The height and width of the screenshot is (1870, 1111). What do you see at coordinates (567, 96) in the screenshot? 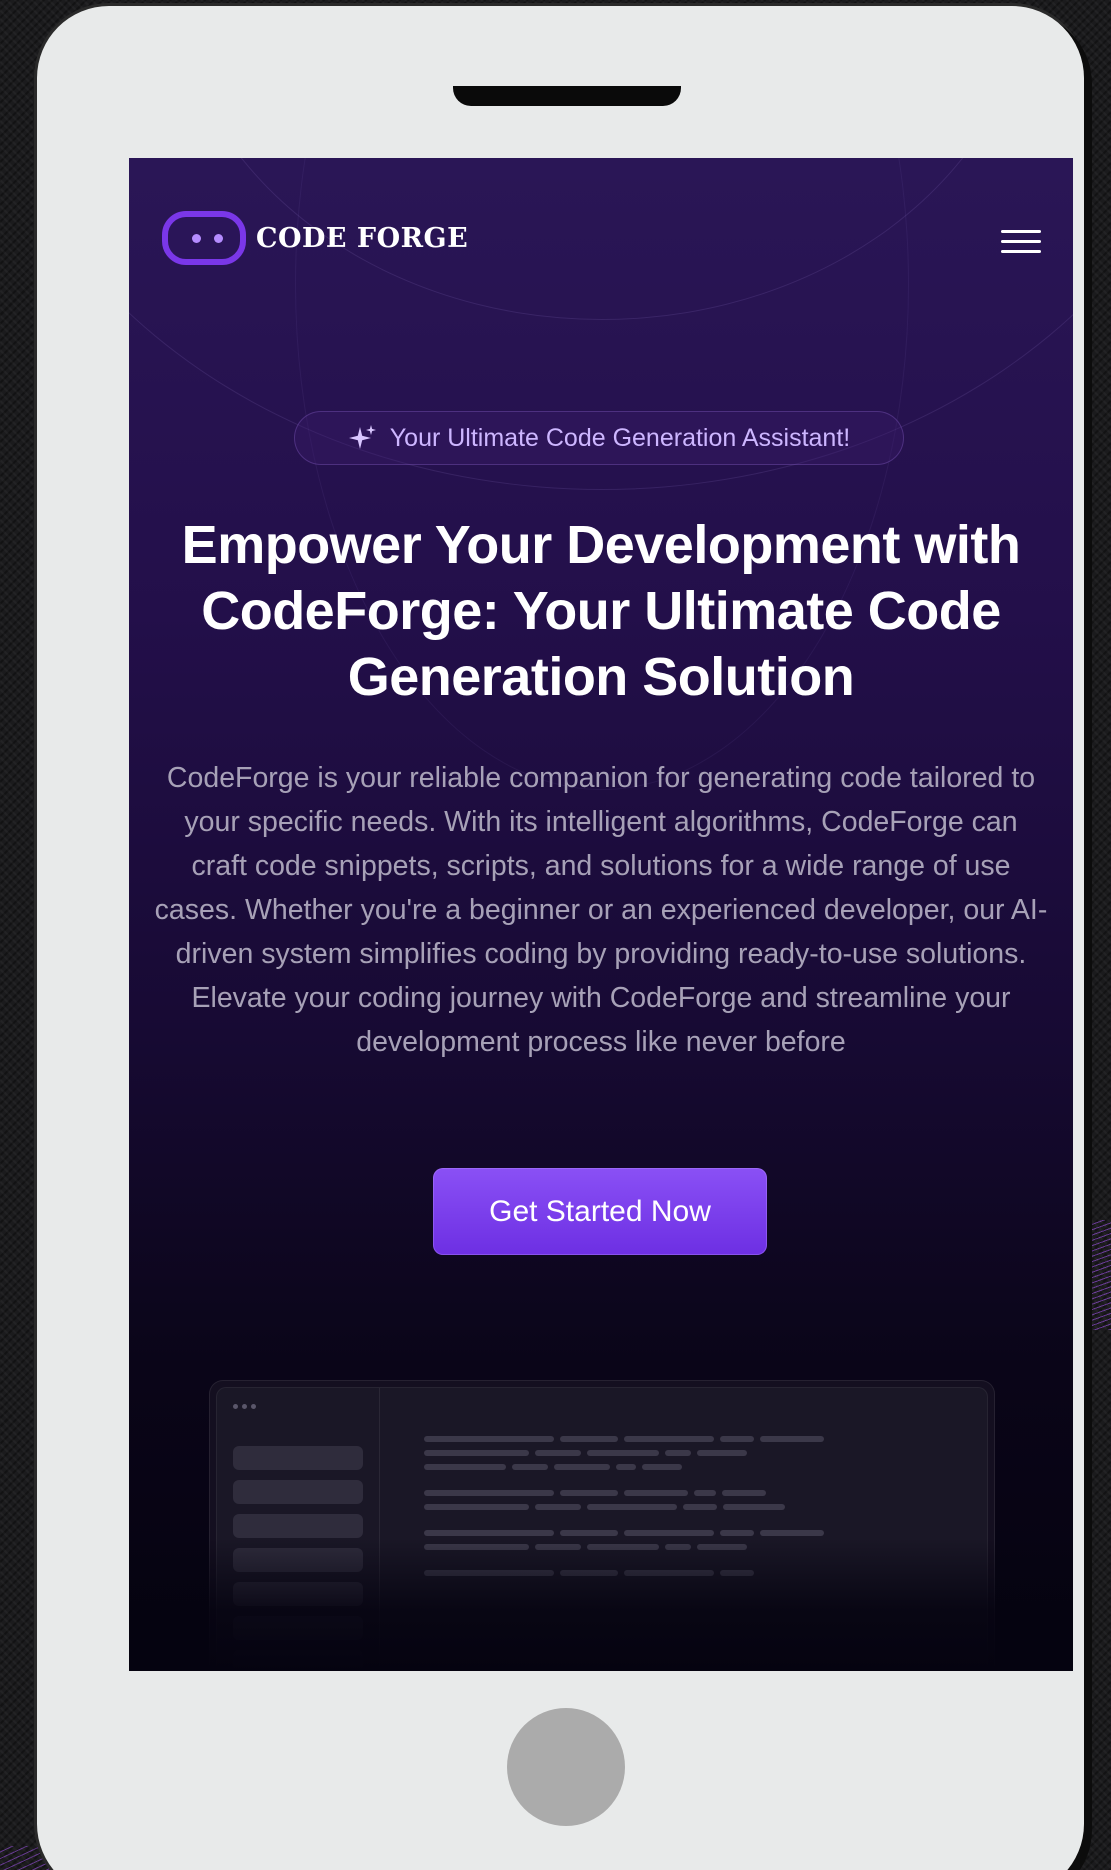
I see `phone-speaker-notch` at bounding box center [567, 96].